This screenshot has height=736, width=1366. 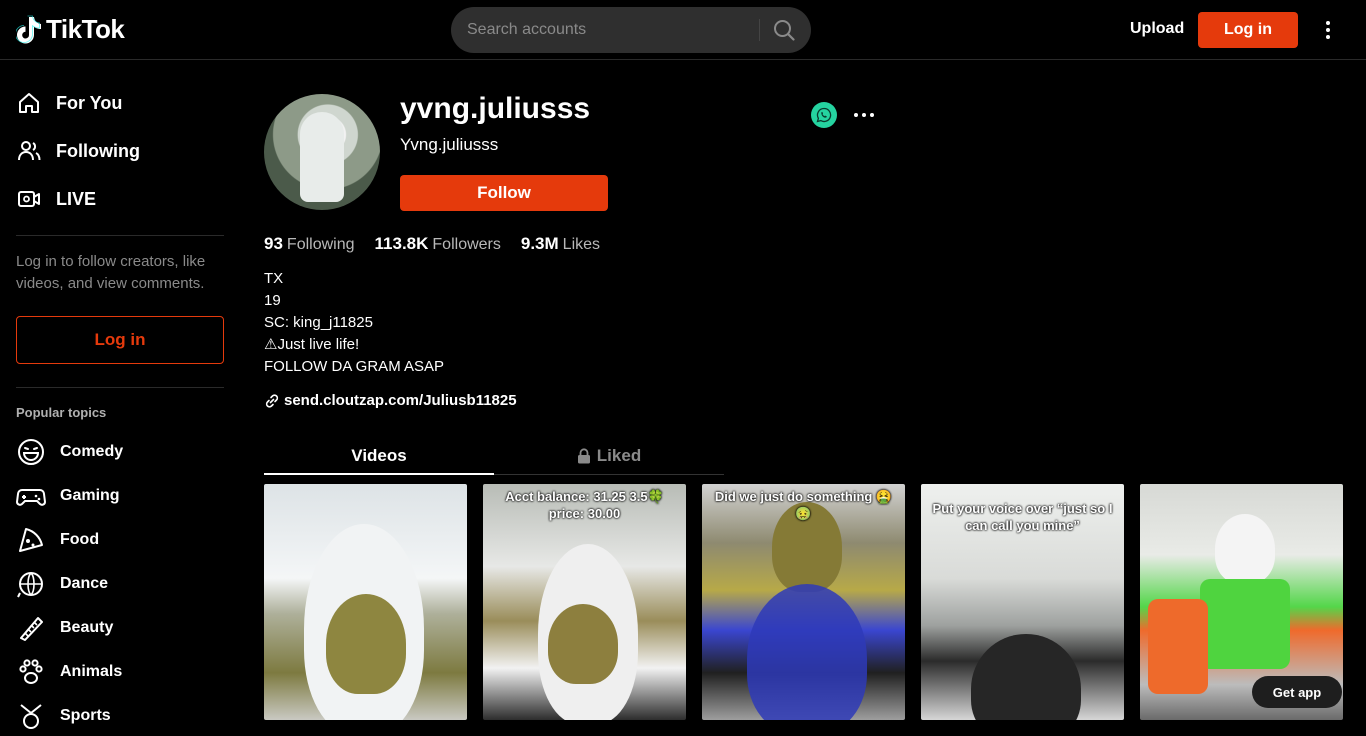 I want to click on link-icon, so click(x=272, y=400).